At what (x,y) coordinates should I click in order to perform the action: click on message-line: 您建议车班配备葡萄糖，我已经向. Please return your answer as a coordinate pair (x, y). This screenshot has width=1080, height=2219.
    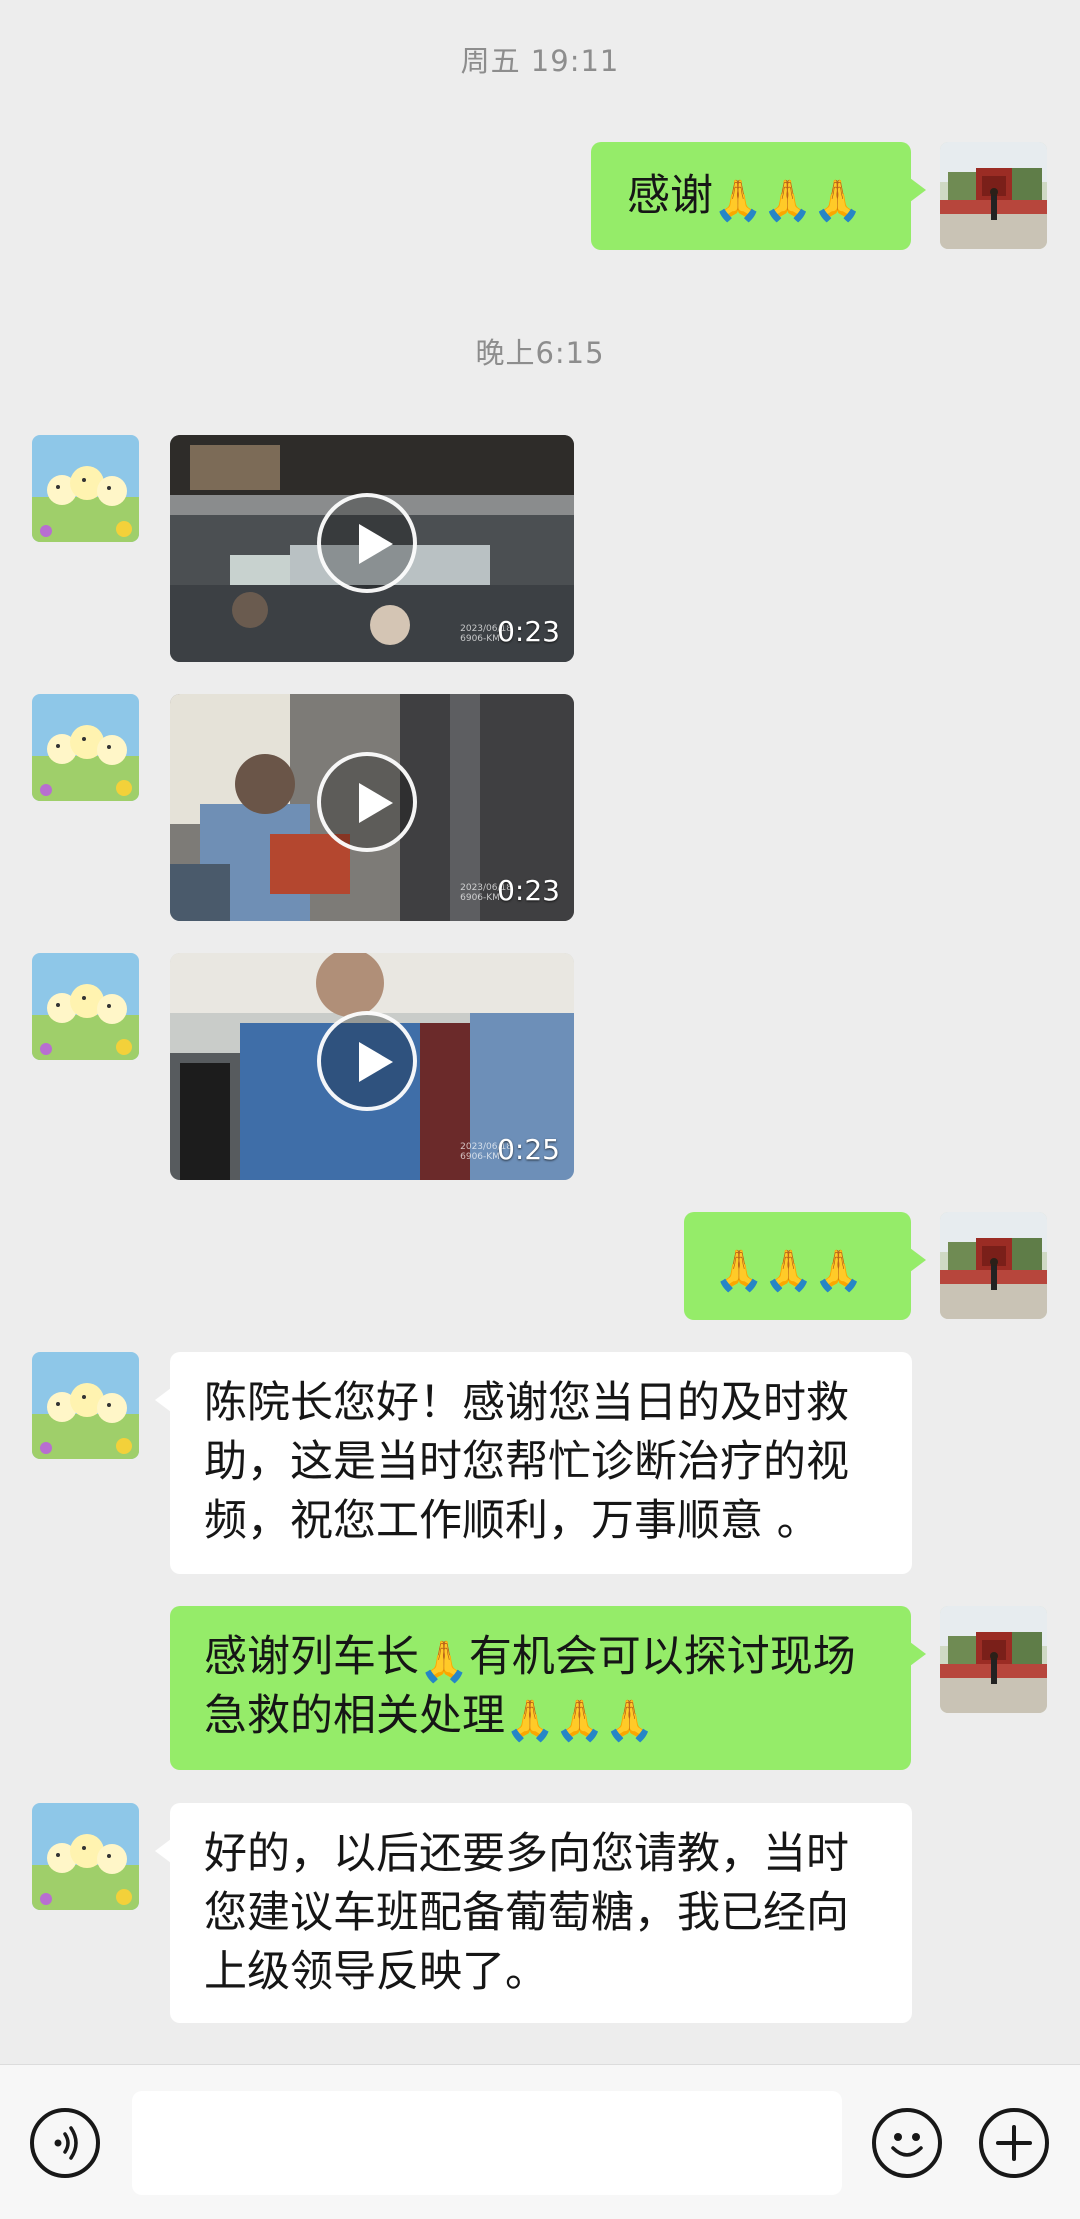
    Looking at the image, I should click on (526, 1913).